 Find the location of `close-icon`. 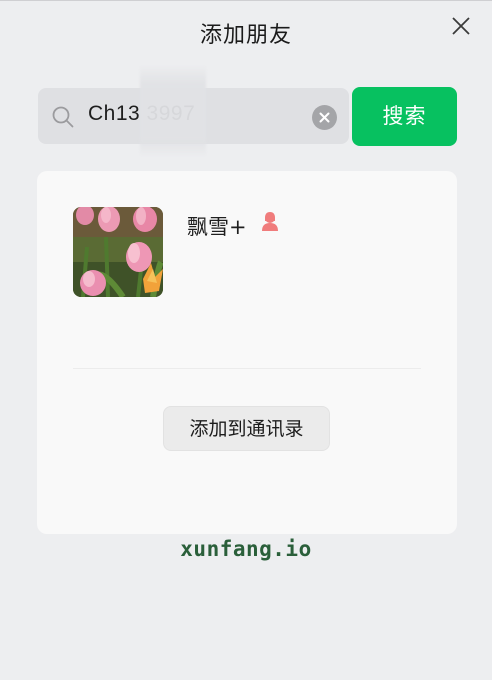

close-icon is located at coordinates (461, 26).